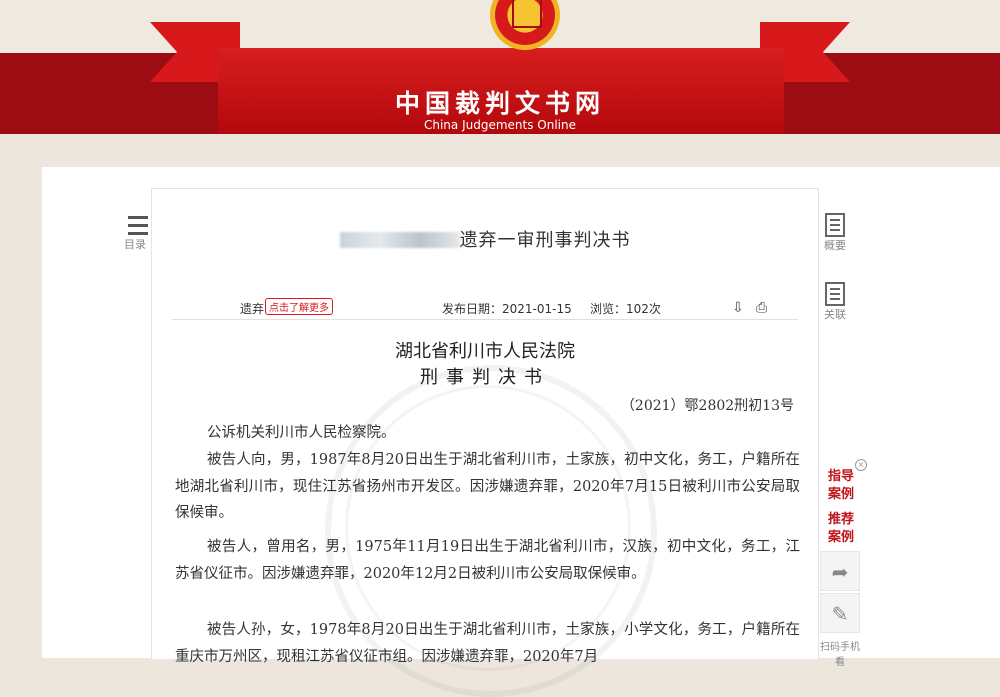  I want to click on redacted-name, so click(399, 240).